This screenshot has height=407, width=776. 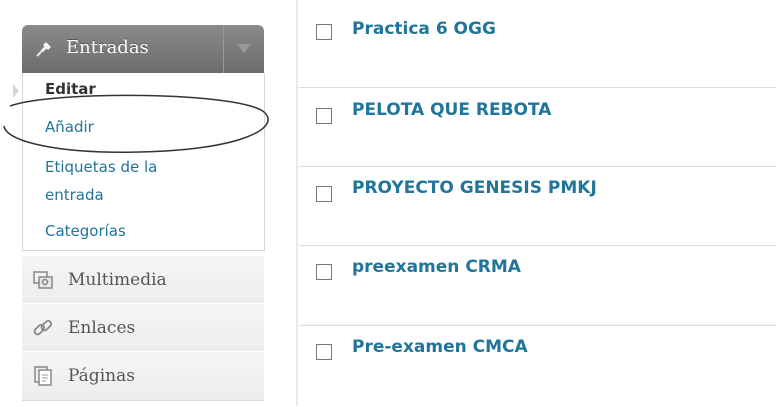 What do you see at coordinates (143, 328) in the screenshot?
I see `menu-item-enlaces: Enlaces` at bounding box center [143, 328].